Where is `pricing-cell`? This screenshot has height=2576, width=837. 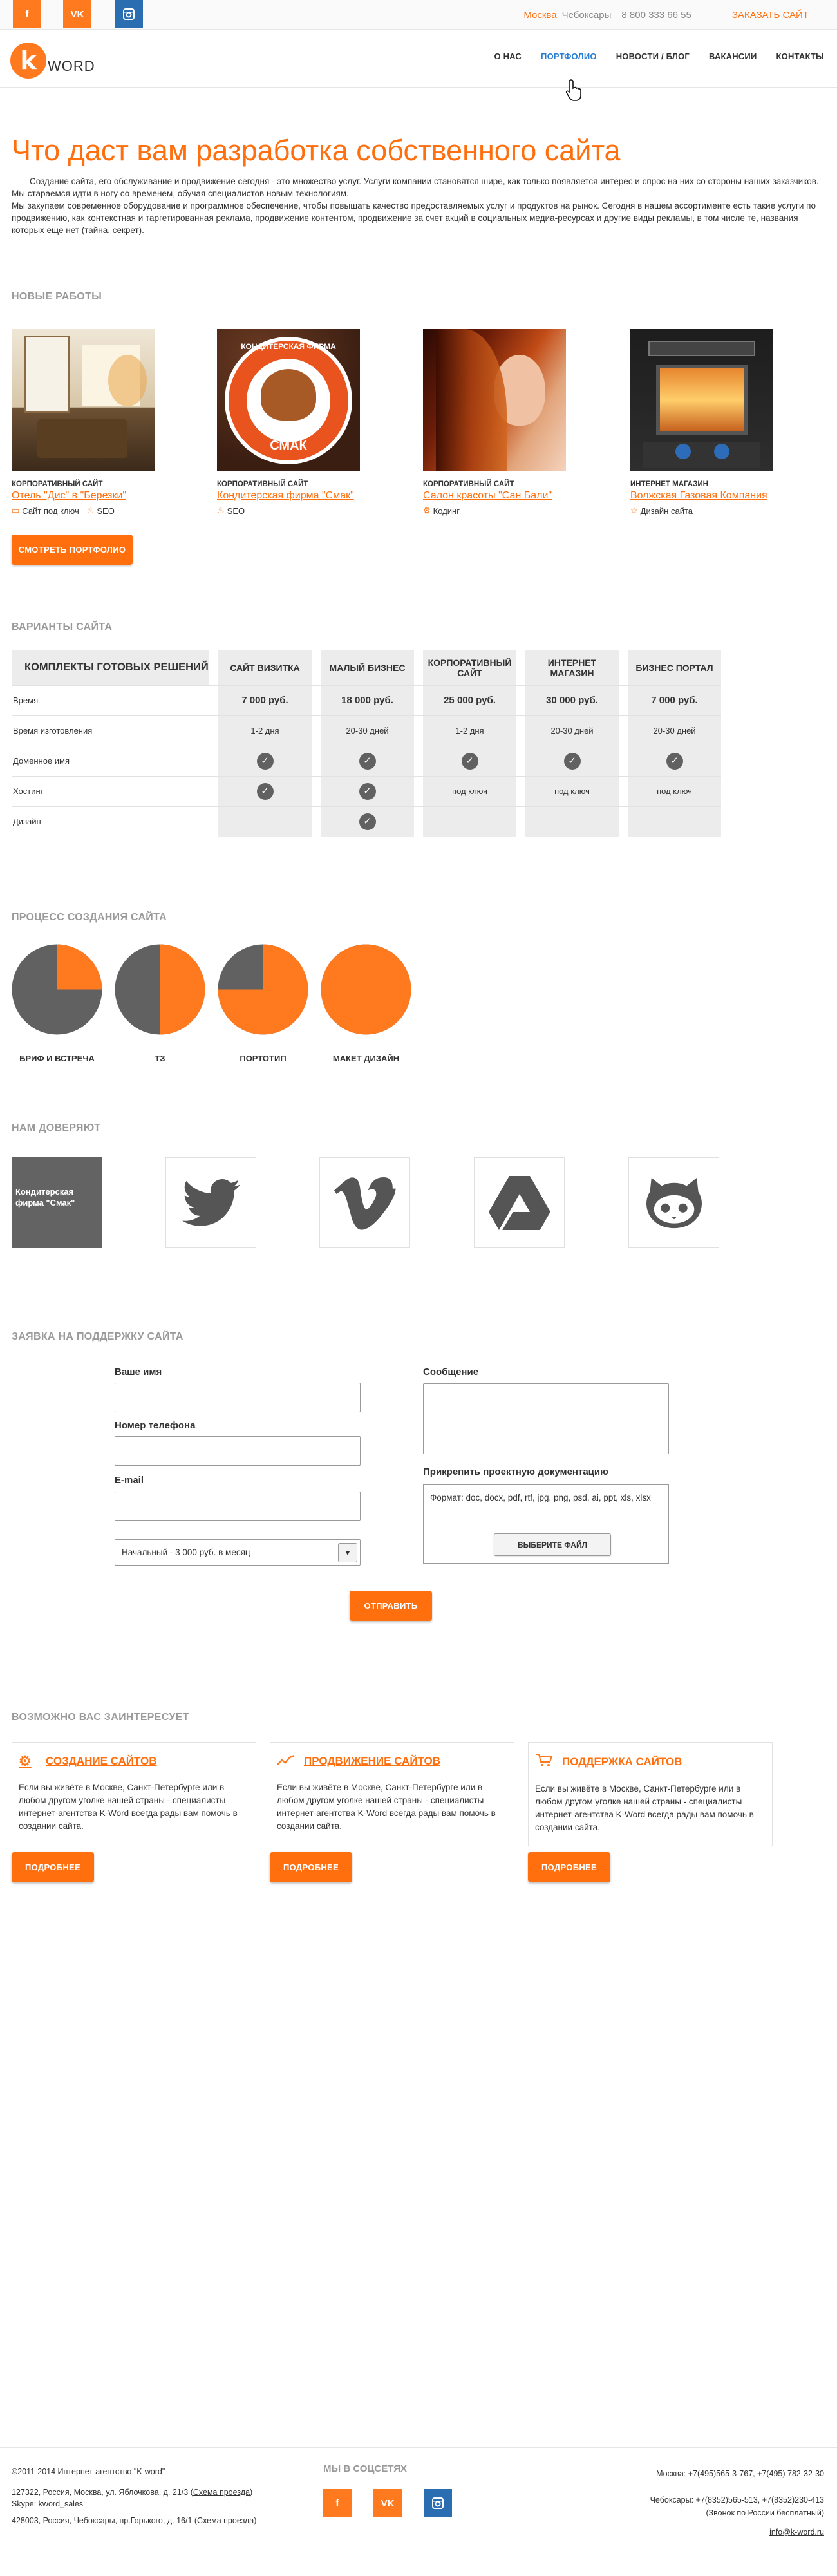
pricing-cell is located at coordinates (674, 821).